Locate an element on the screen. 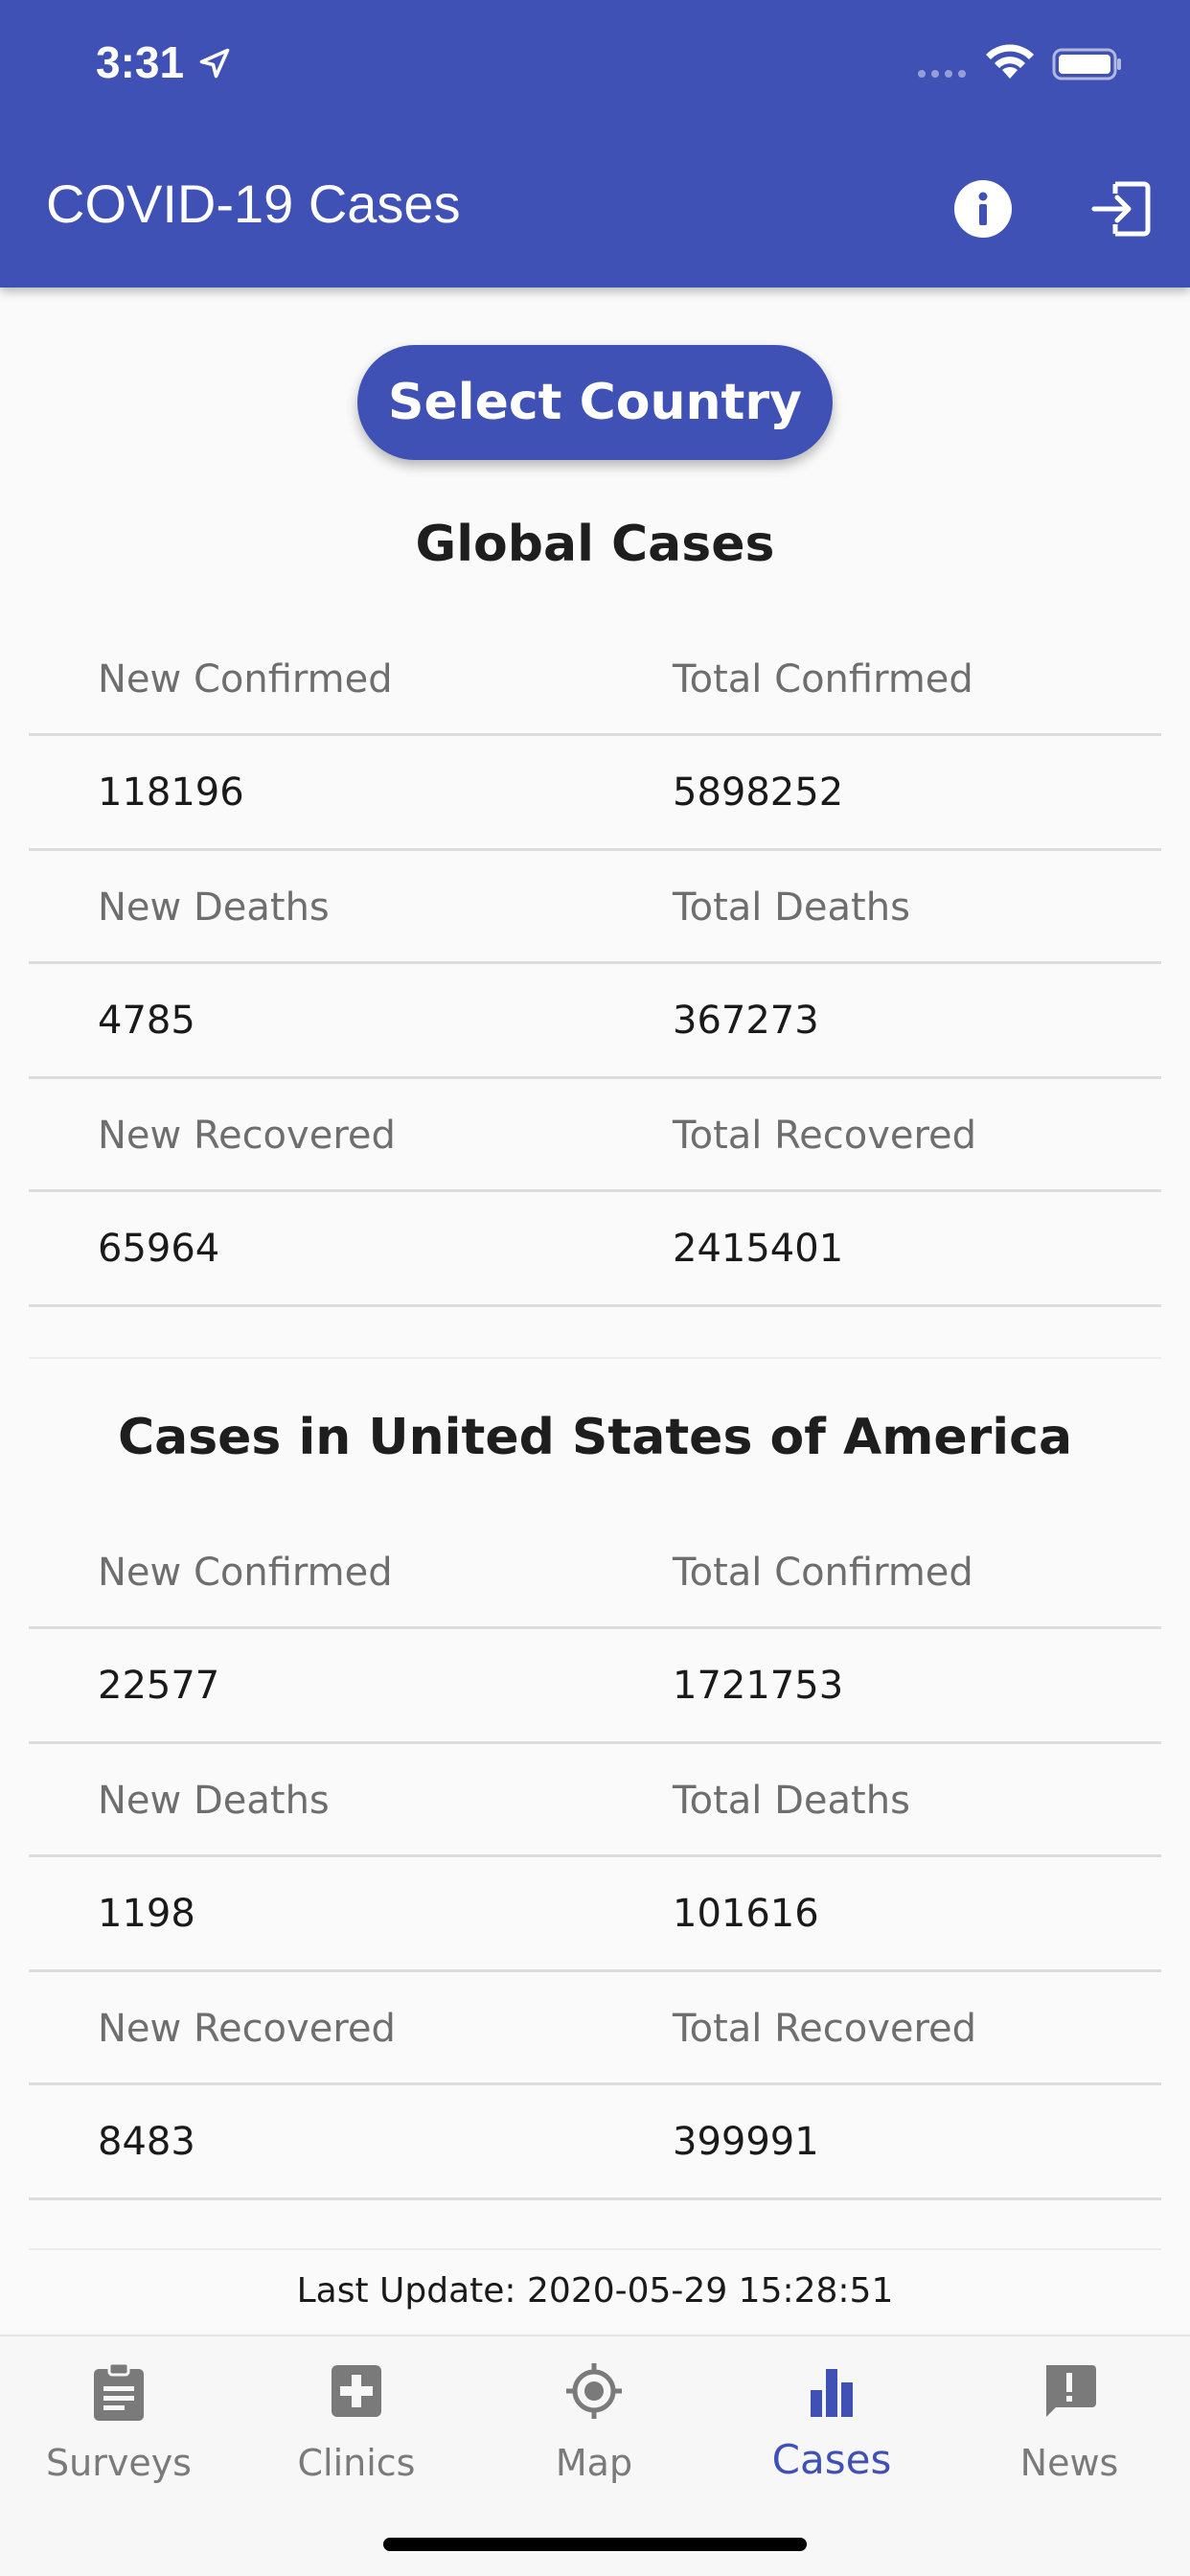 This screenshot has height=2576, width=1190. nav-label: Surveys is located at coordinates (119, 2463).